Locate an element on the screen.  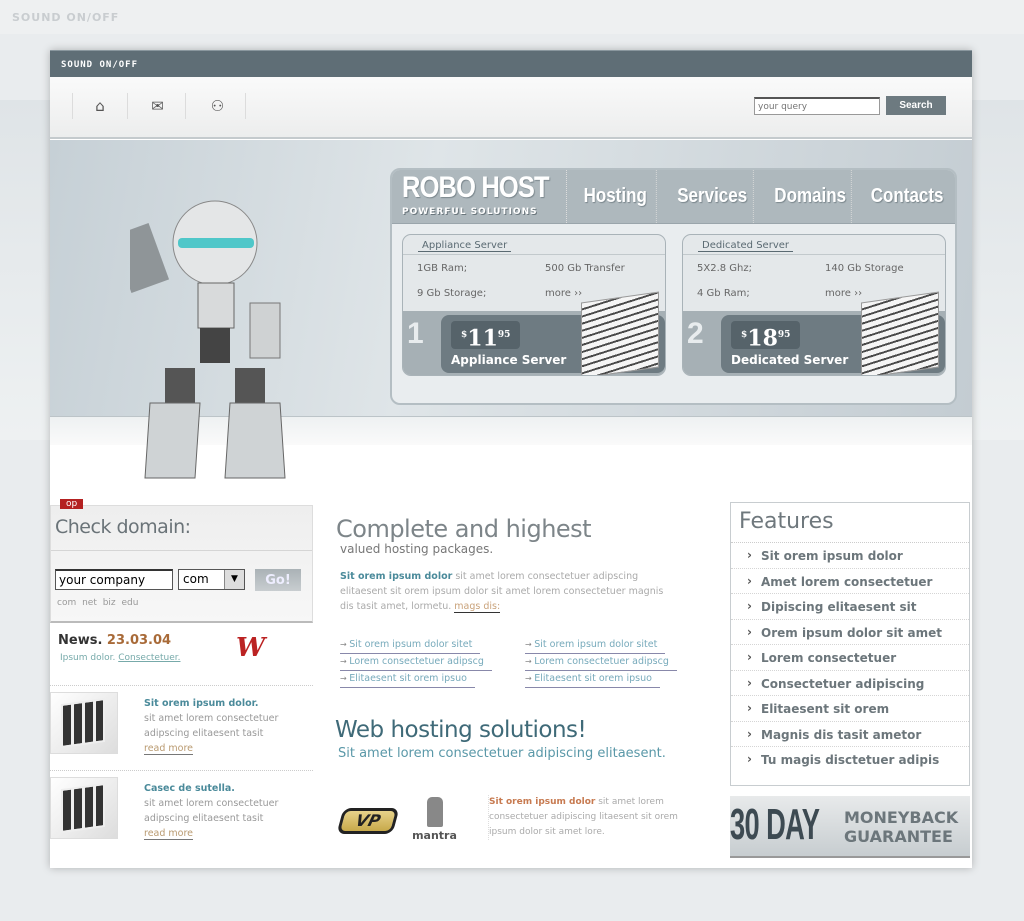
feature-item: Consectetuer adipiscing is located at coordinates (850, 683).